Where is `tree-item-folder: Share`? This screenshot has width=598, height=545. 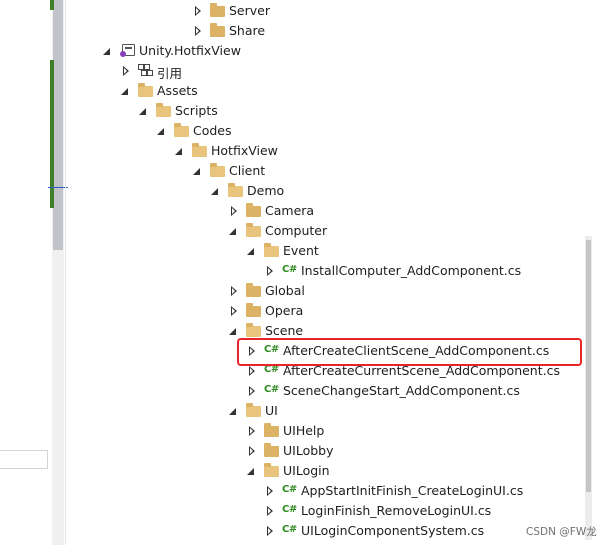
tree-item-folder: Share is located at coordinates (316, 31).